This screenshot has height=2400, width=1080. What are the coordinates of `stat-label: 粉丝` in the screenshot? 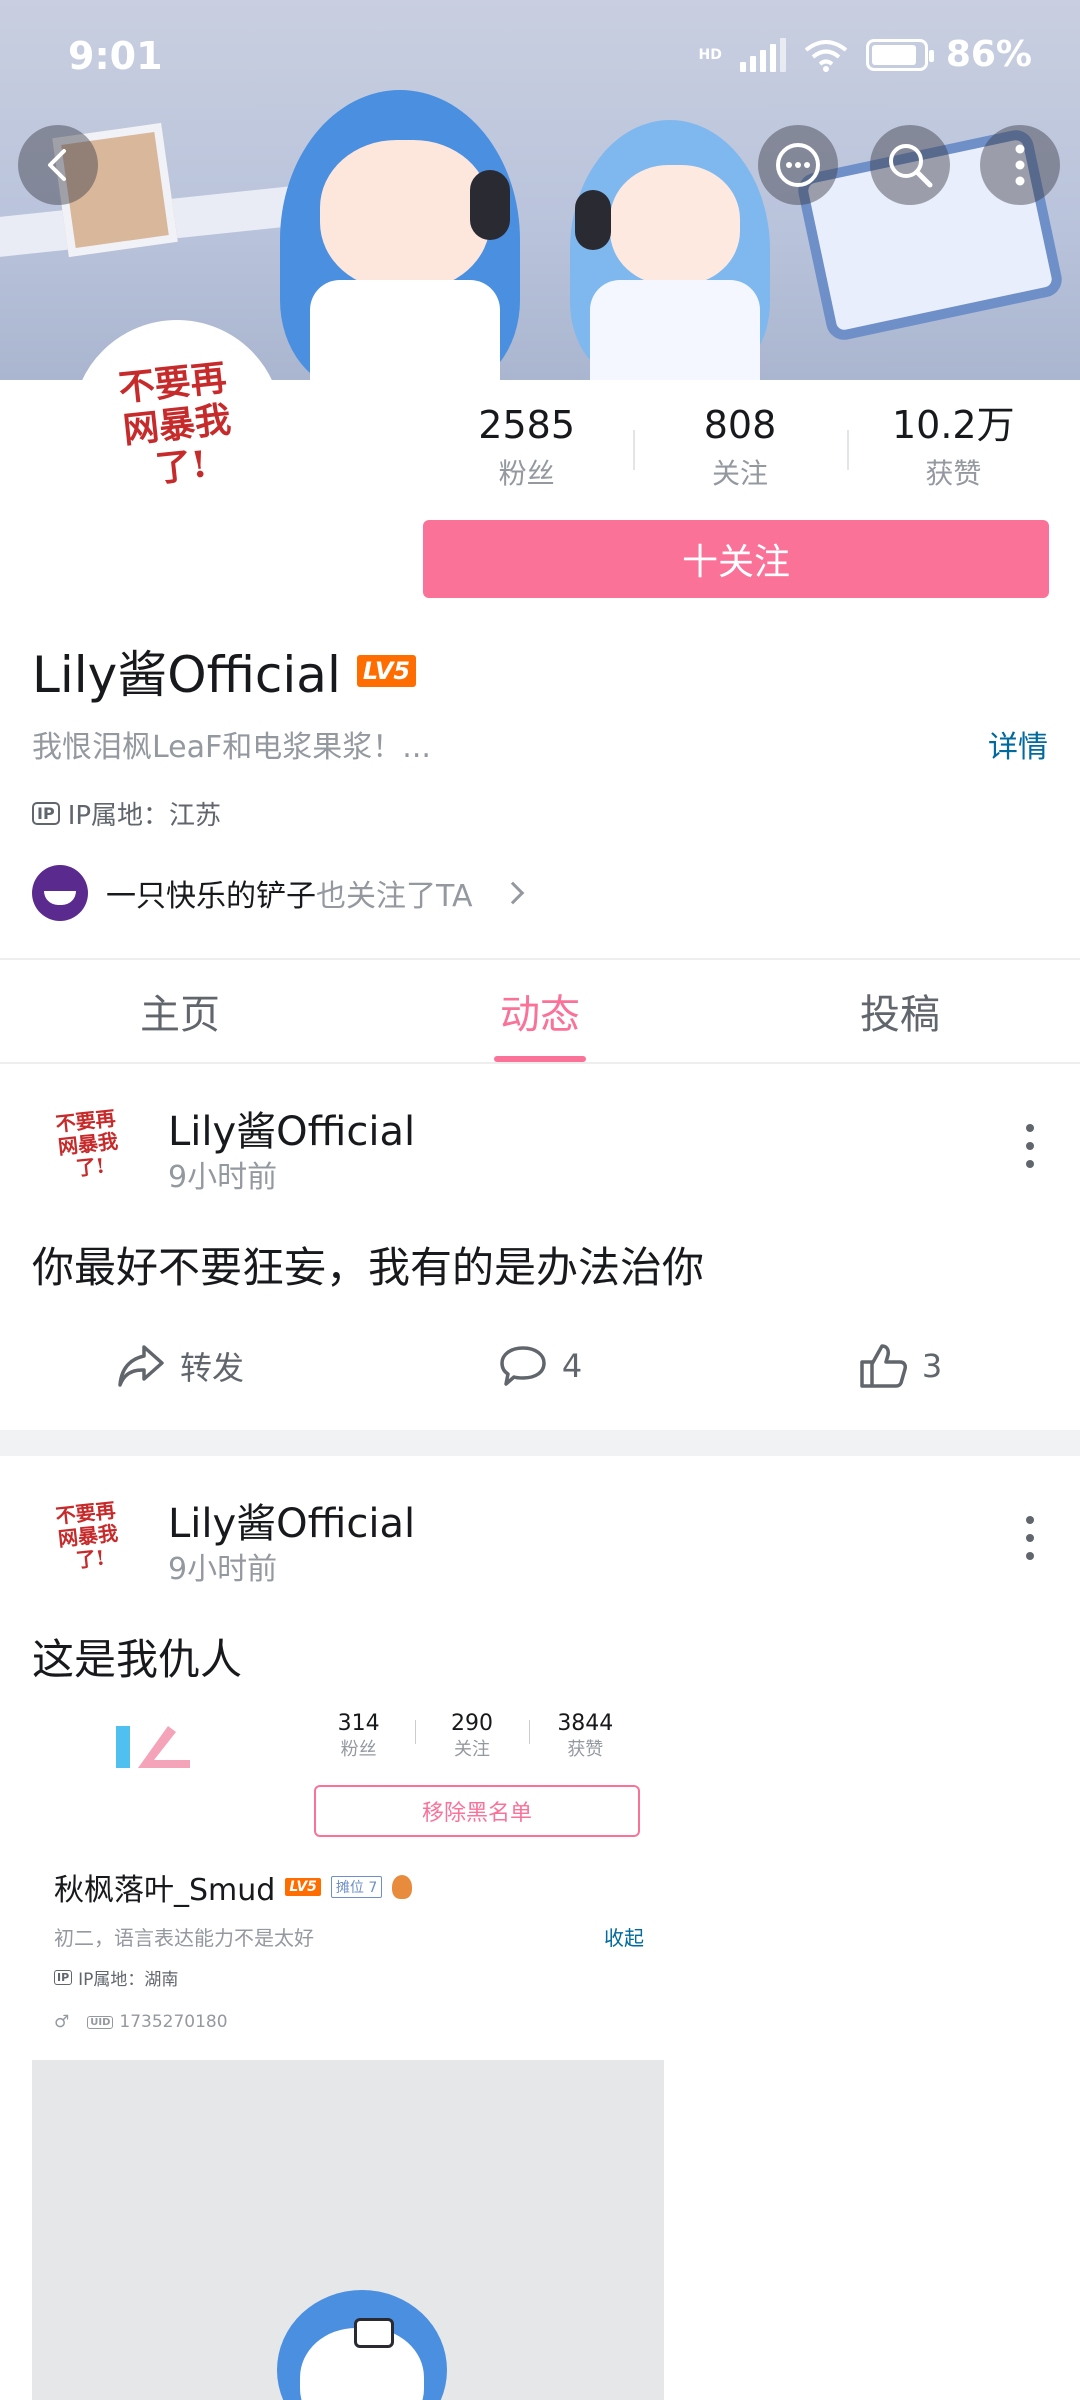 It's located at (526, 473).